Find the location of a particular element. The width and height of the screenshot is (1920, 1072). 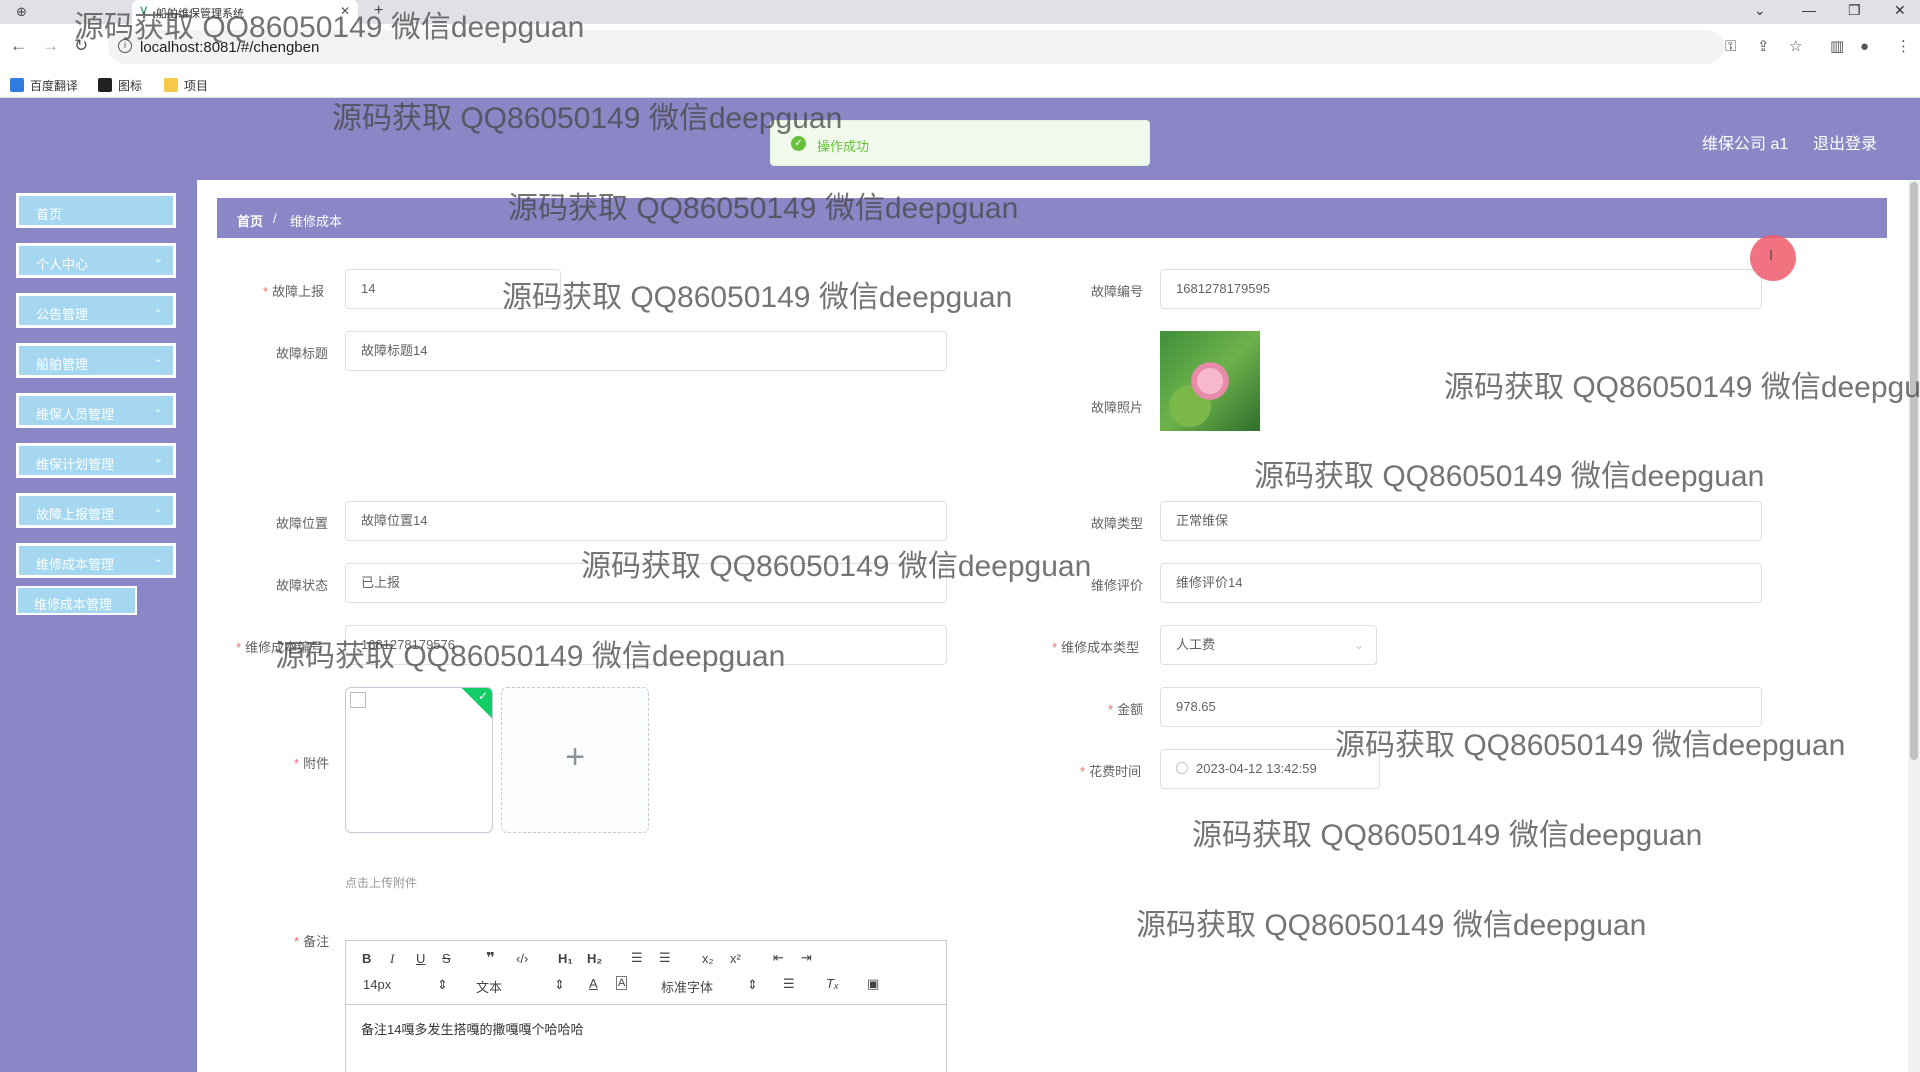

sidebar-item-profile: 个人中心 ⌄ is located at coordinates (96, 260).